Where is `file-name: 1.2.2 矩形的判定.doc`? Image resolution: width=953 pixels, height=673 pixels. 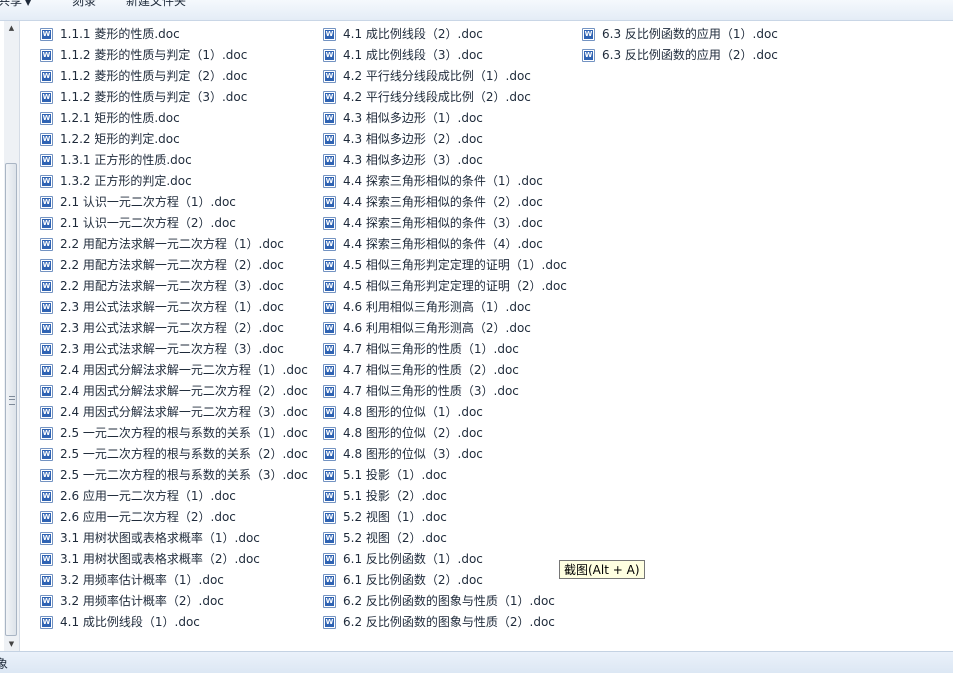 file-name: 1.2.2 矩形的判定.doc is located at coordinates (120, 139).